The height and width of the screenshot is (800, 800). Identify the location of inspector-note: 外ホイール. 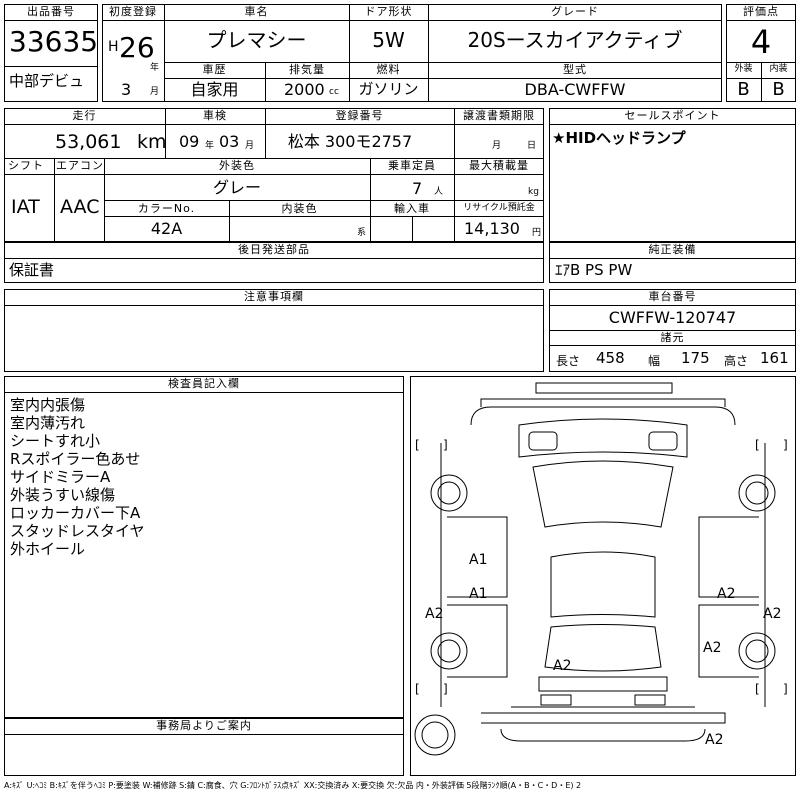
(48, 549).